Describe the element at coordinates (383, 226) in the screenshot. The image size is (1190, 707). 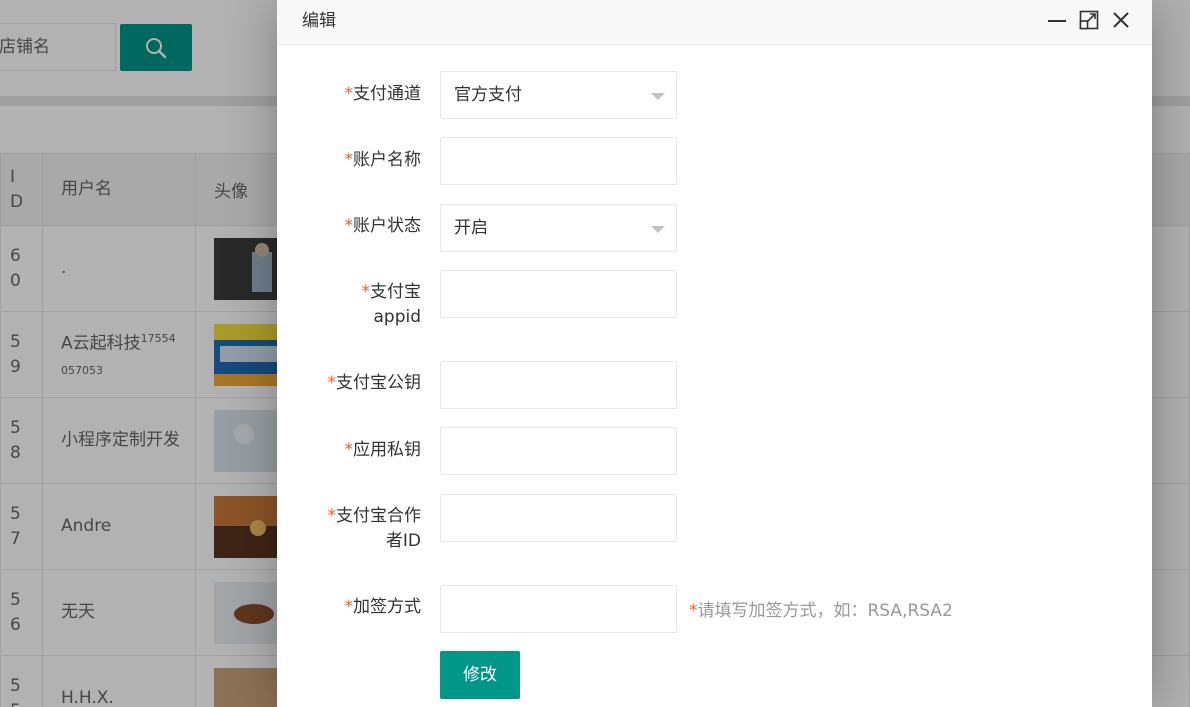
I see `account-status-label: *账户状态` at that location.